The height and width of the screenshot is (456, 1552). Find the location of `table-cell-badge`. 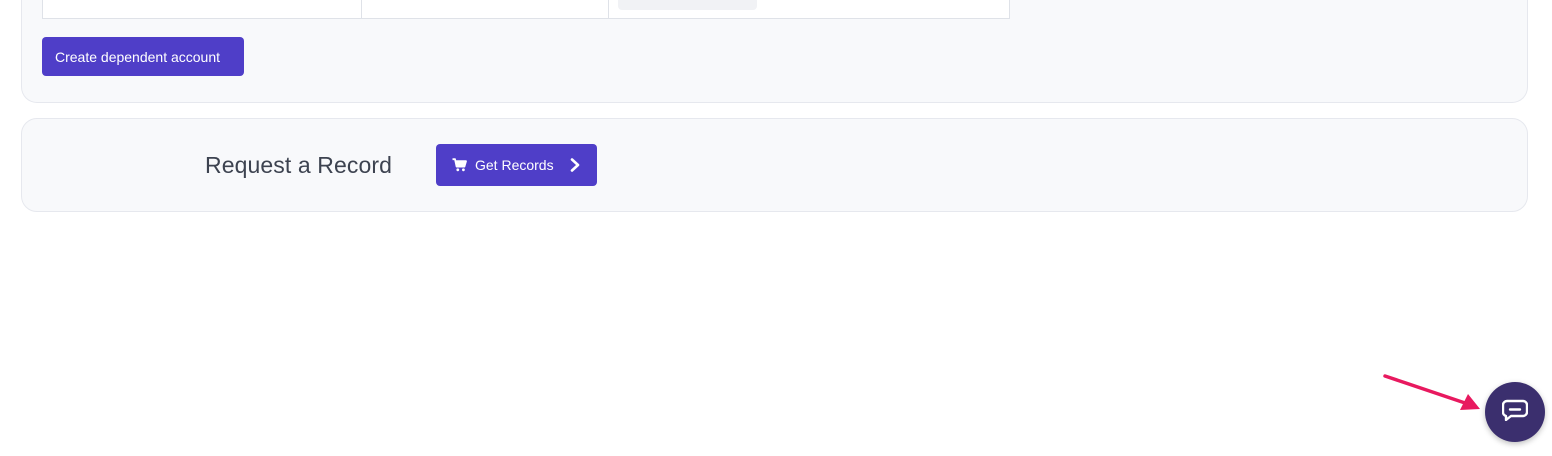

table-cell-badge is located at coordinates (687, 5).